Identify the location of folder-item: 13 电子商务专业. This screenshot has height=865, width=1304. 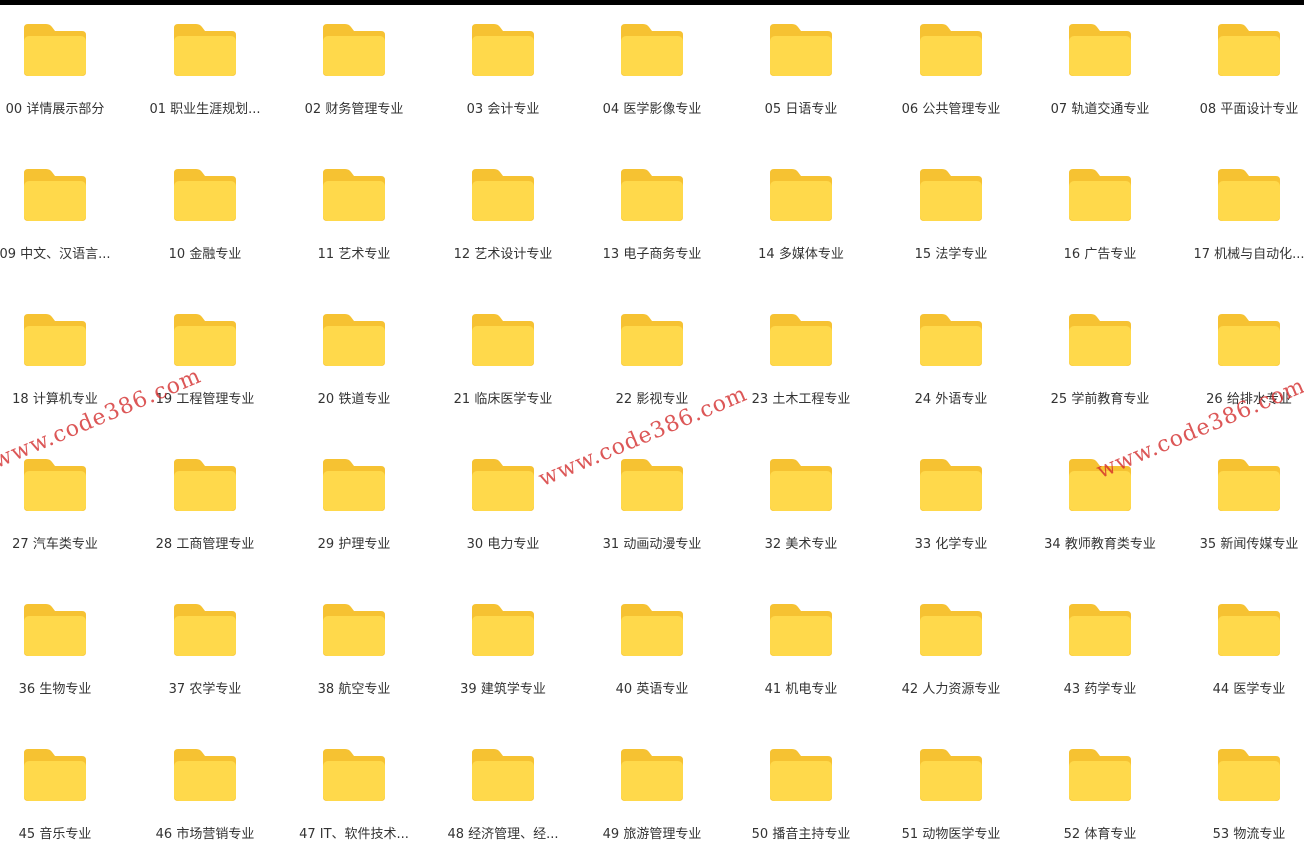
(652, 215).